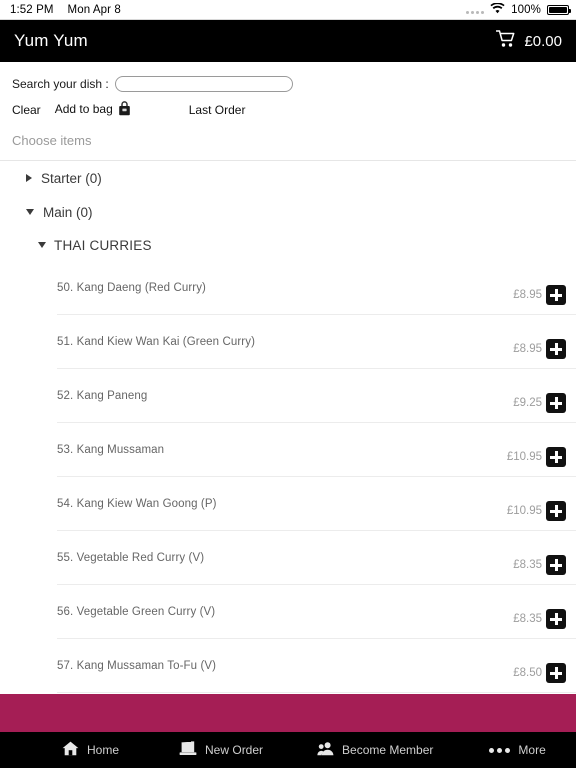 This screenshot has width=576, height=768. I want to click on wifi-icon, so click(497, 9).